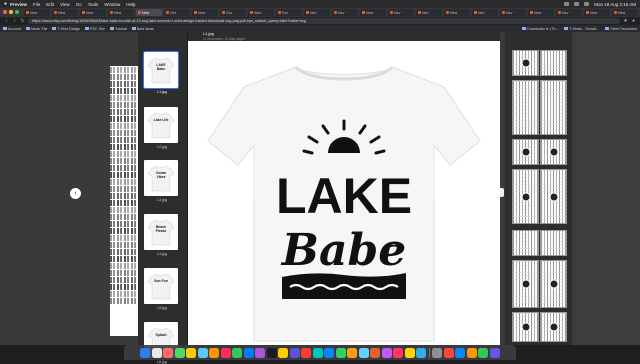 This screenshot has height=364, width=640. What do you see at coordinates (79, 4) in the screenshot?
I see `menu-go: Go` at bounding box center [79, 4].